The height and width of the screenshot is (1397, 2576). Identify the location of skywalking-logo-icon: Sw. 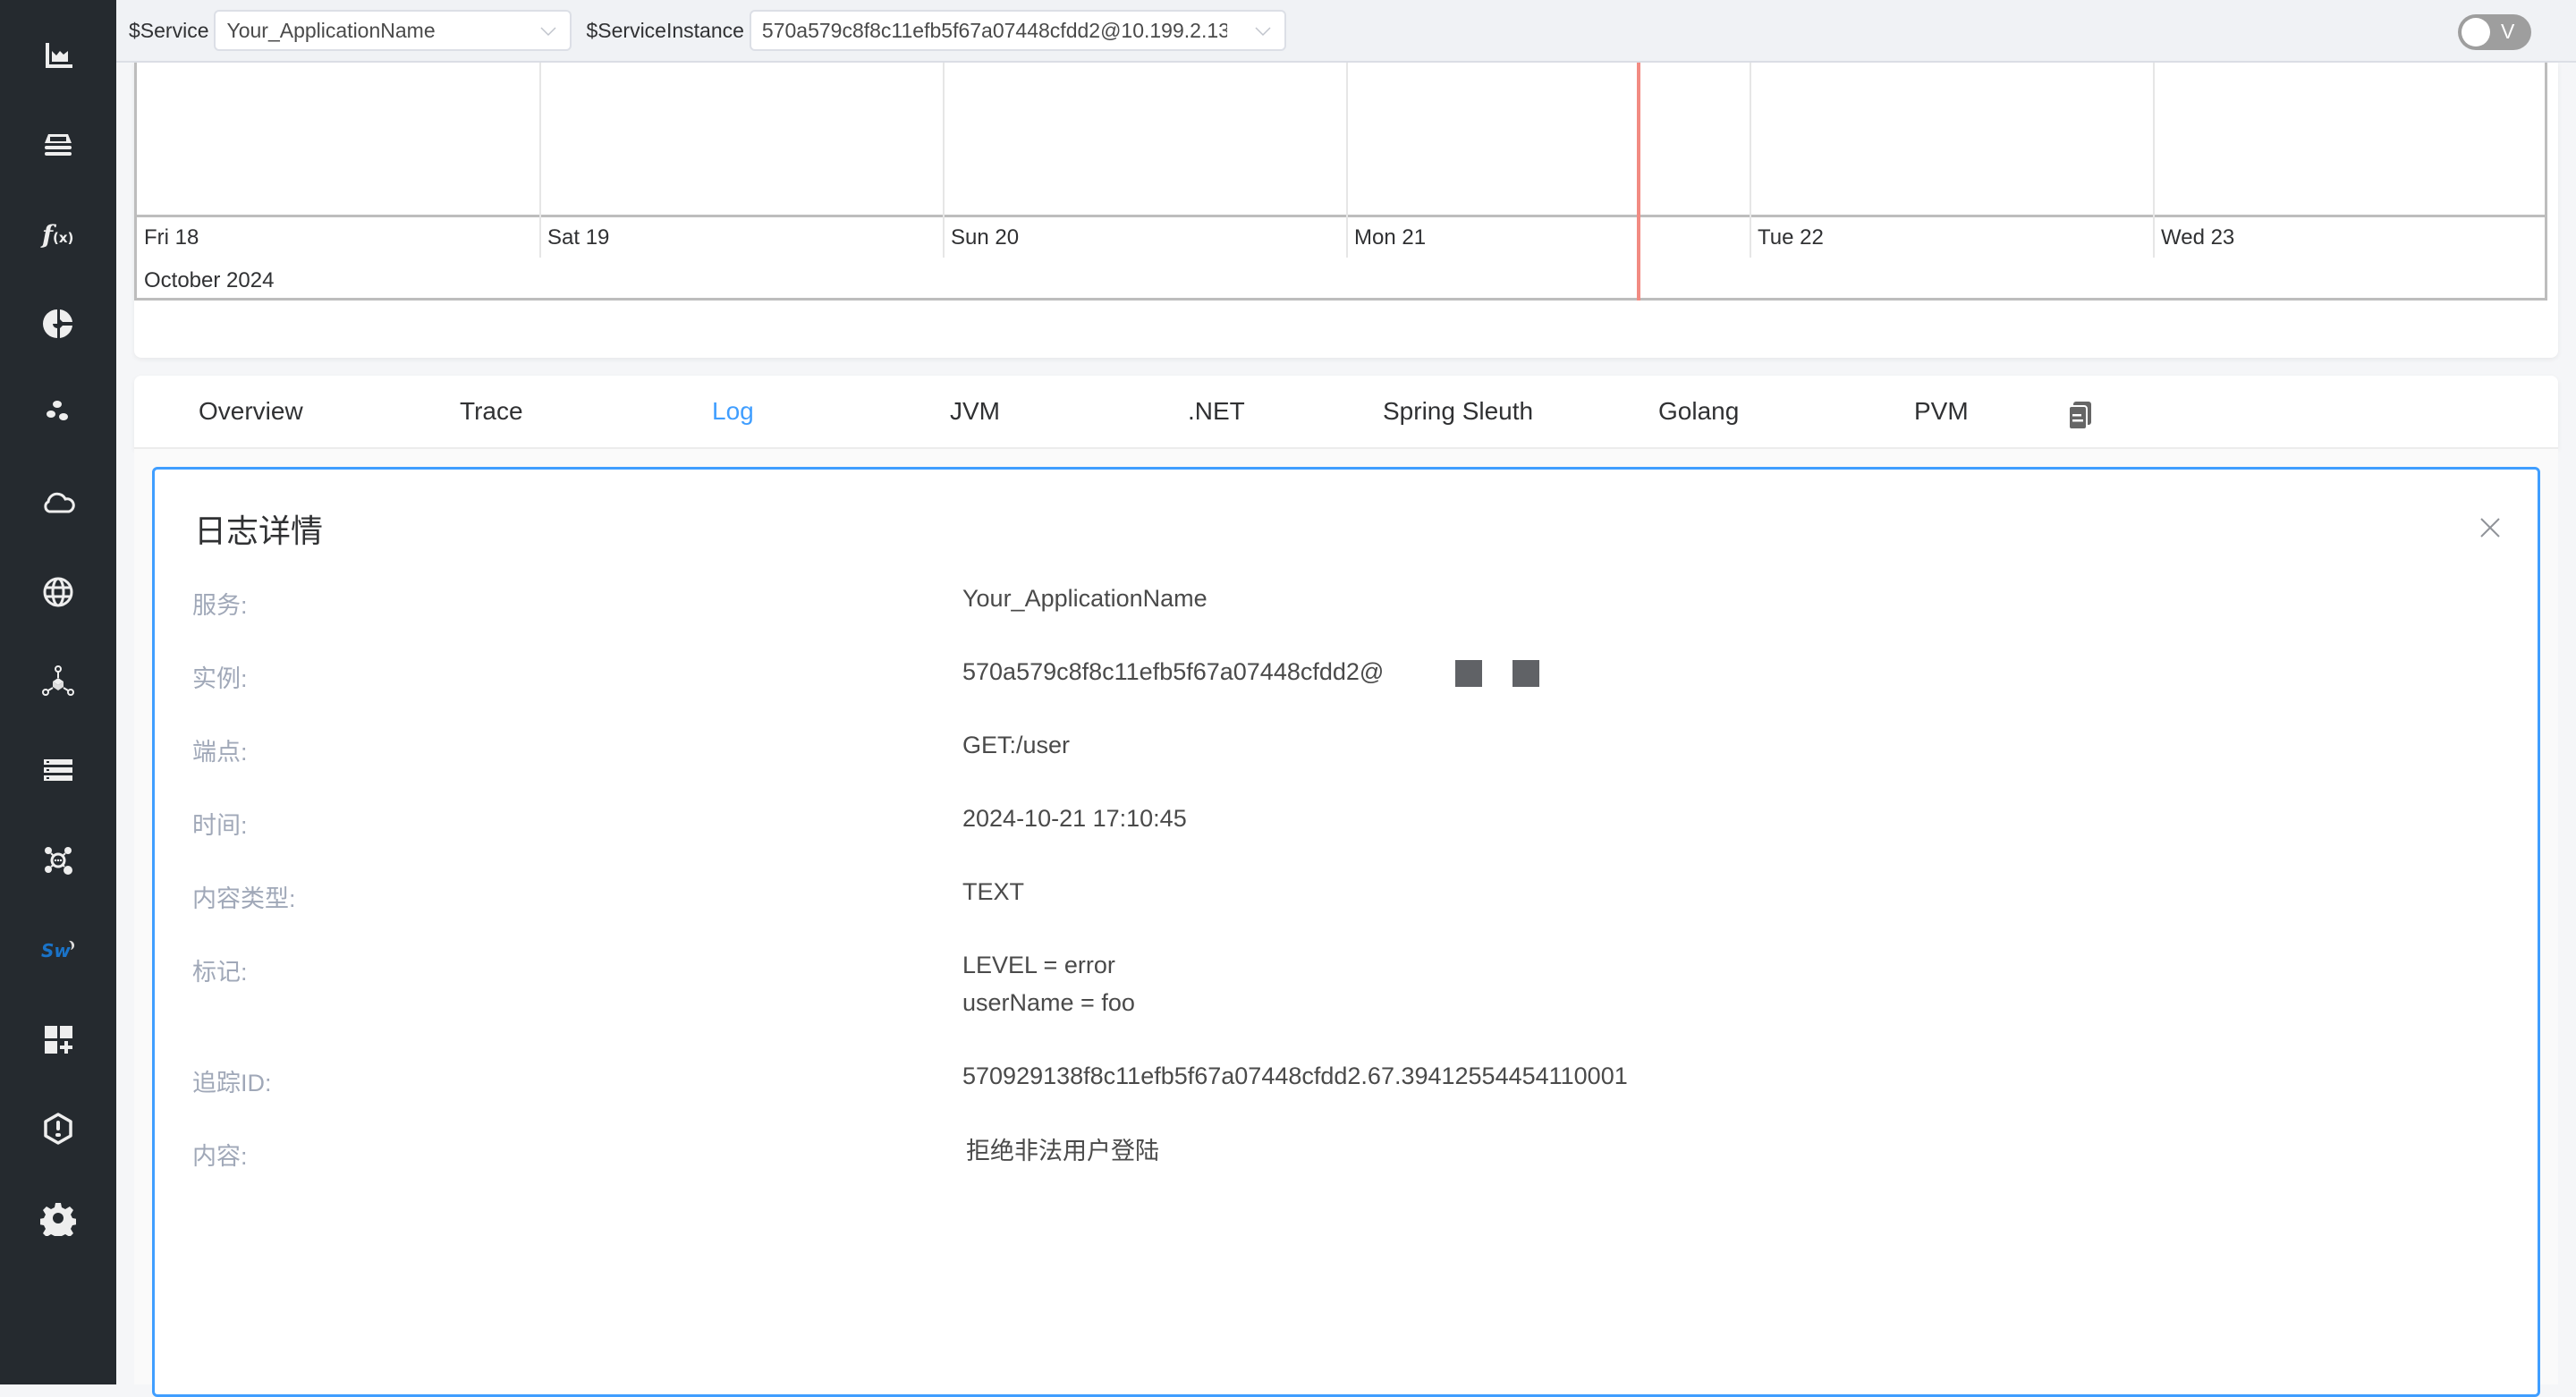
(58, 951).